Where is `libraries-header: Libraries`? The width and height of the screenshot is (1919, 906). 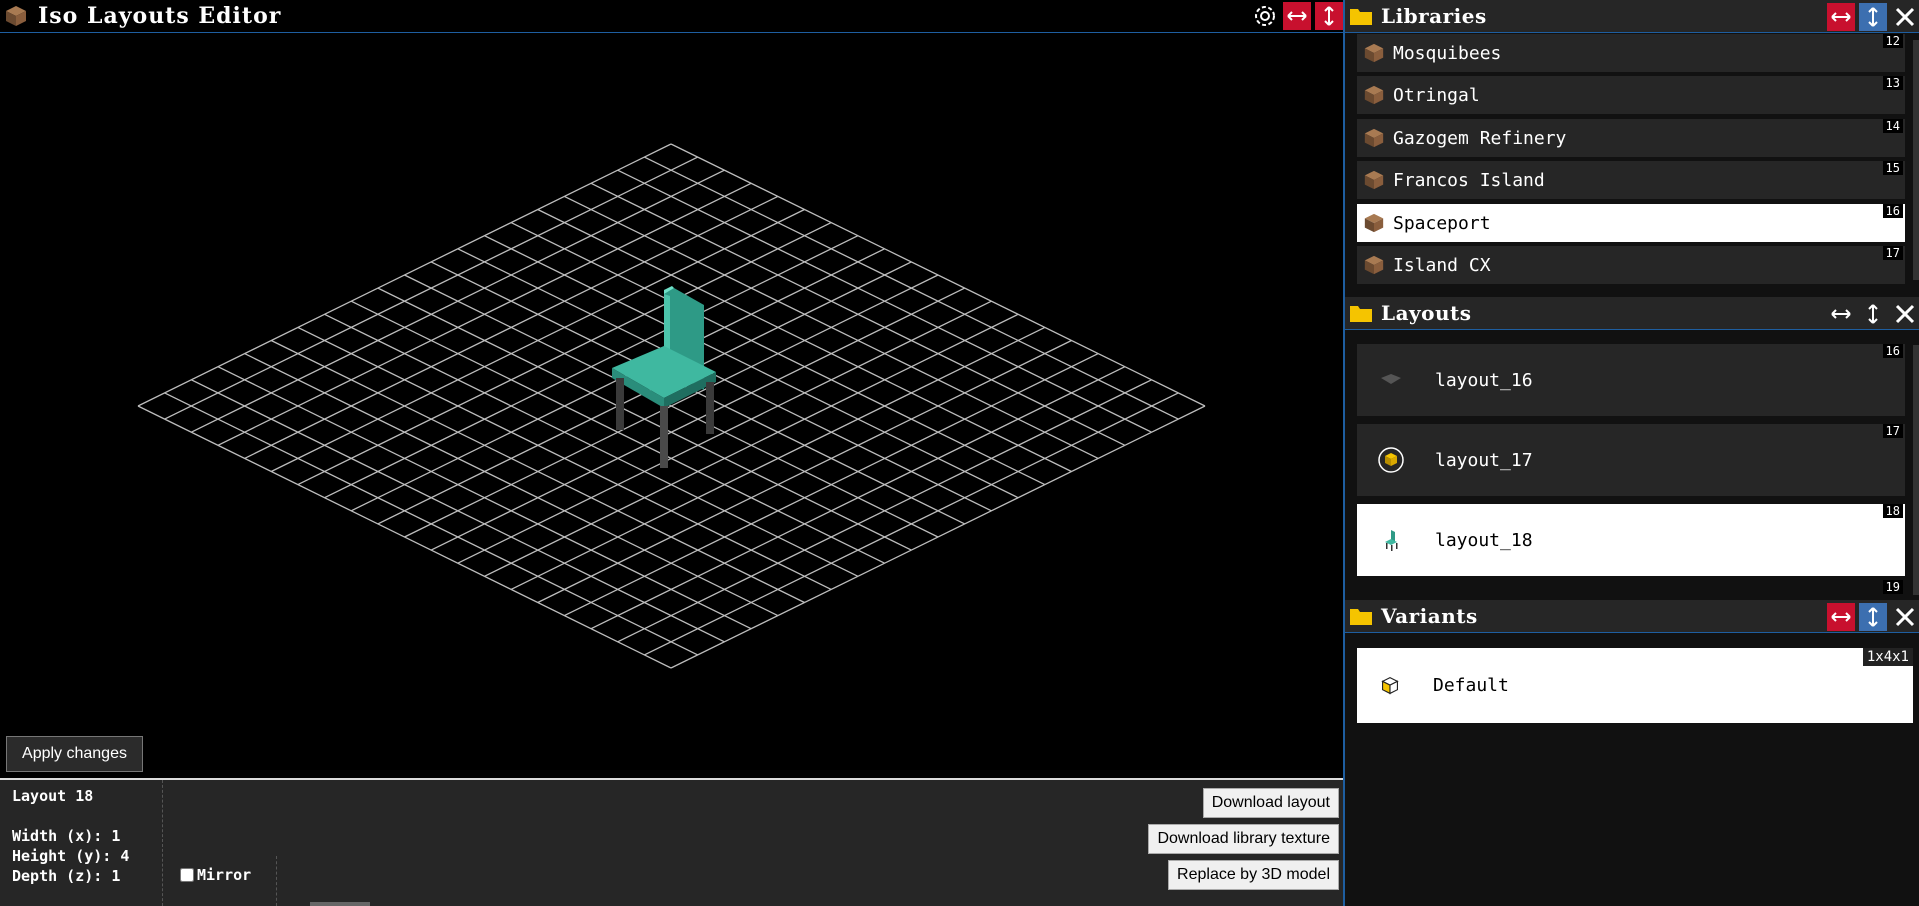
libraries-header: Libraries is located at coordinates (1632, 16).